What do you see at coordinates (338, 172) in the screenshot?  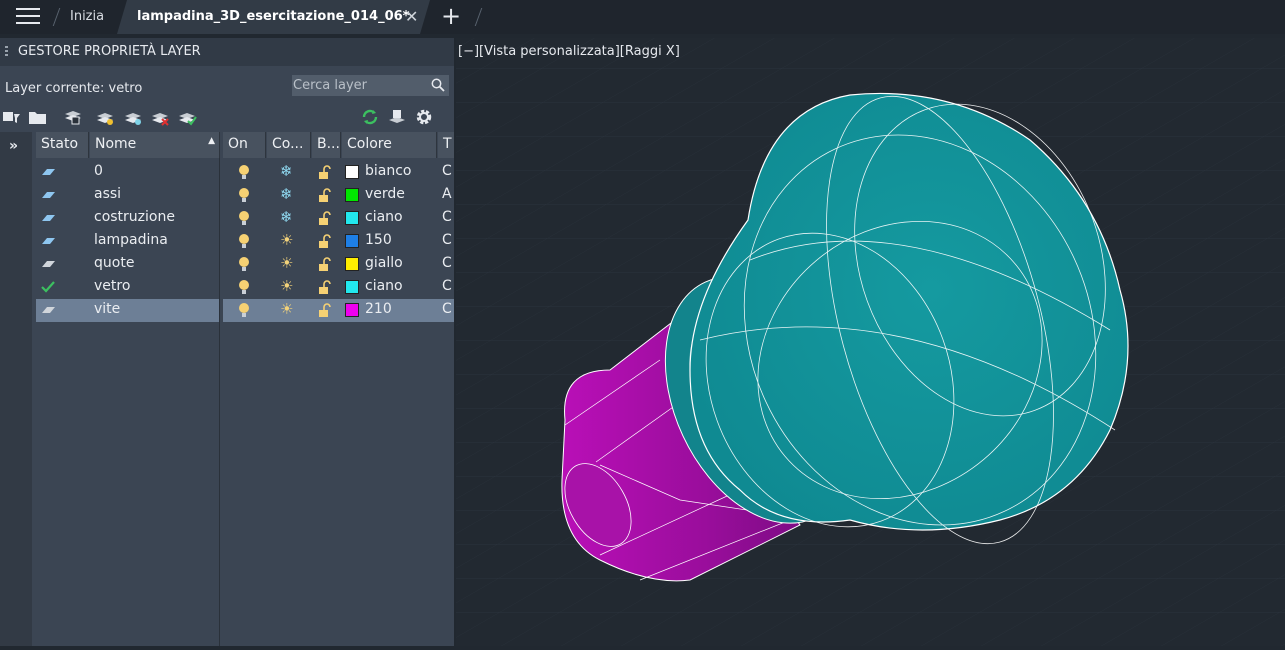 I see `layer-properties-row: ❄ bianco C` at bounding box center [338, 172].